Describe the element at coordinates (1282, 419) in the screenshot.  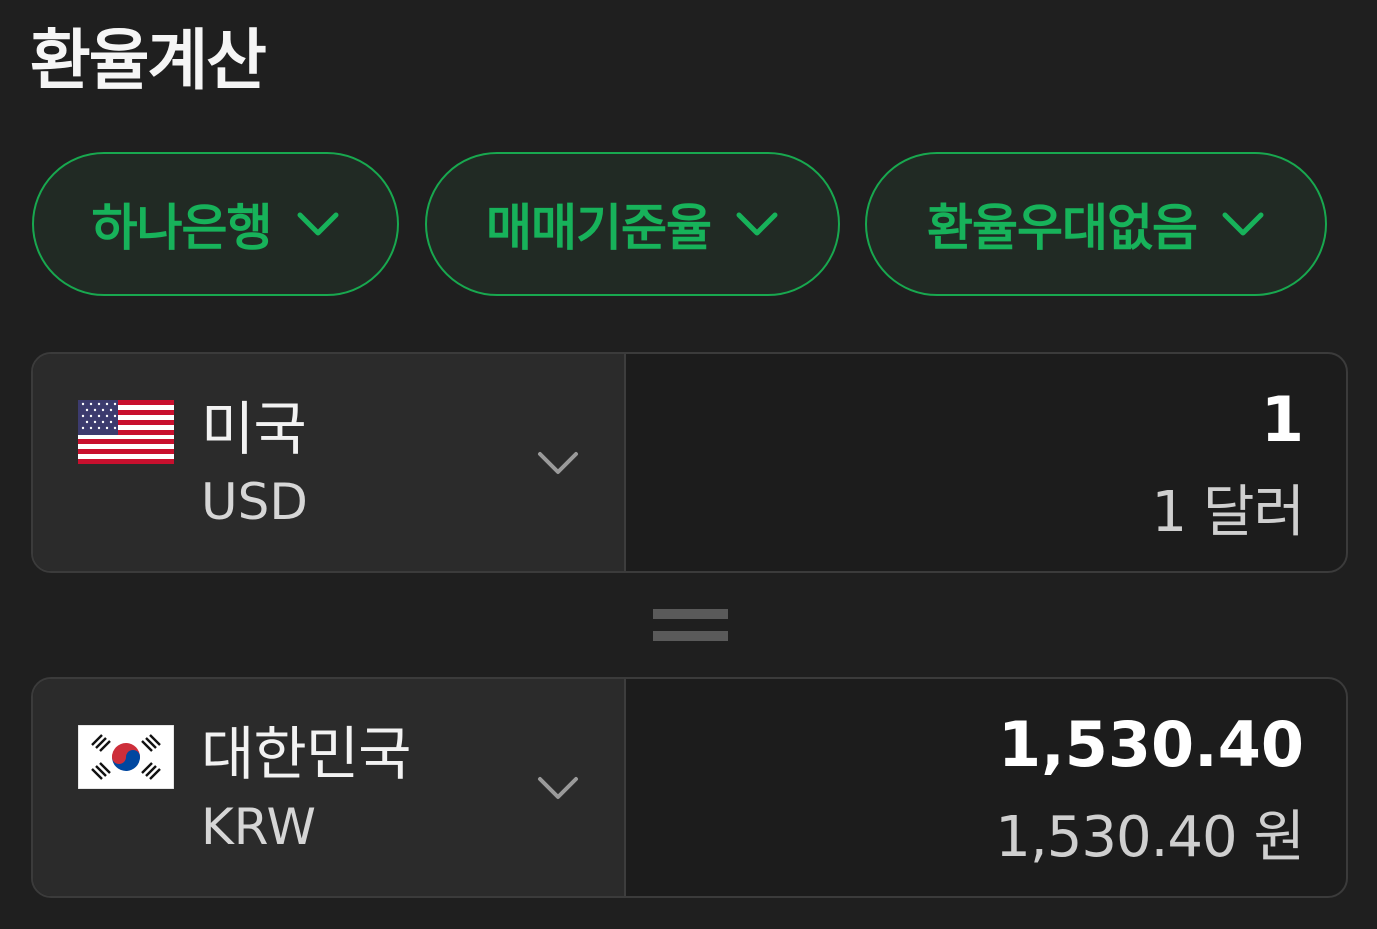
I see `from-amount-value: 1` at that location.